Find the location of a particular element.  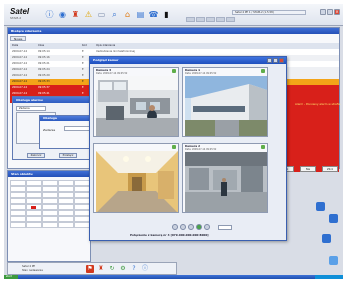

alarm-panel-buttons: Tak Nie Zlicz is located at coordinates (308, 169).